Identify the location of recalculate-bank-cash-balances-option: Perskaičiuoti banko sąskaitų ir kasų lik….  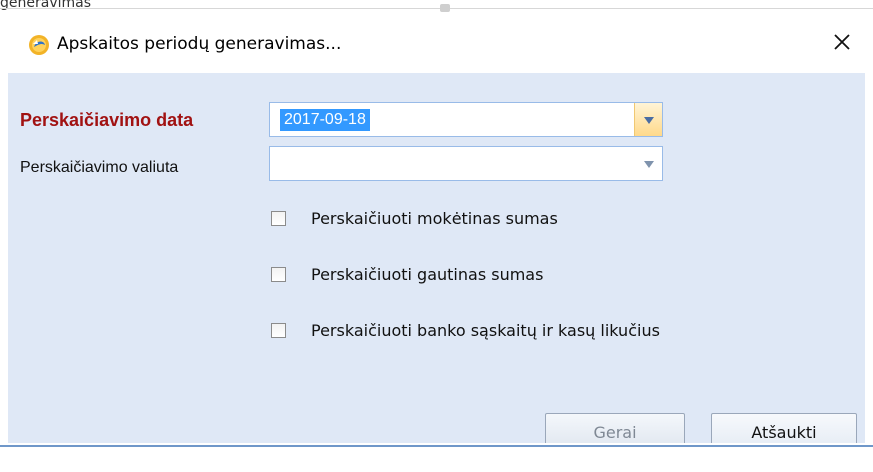
(465, 330).